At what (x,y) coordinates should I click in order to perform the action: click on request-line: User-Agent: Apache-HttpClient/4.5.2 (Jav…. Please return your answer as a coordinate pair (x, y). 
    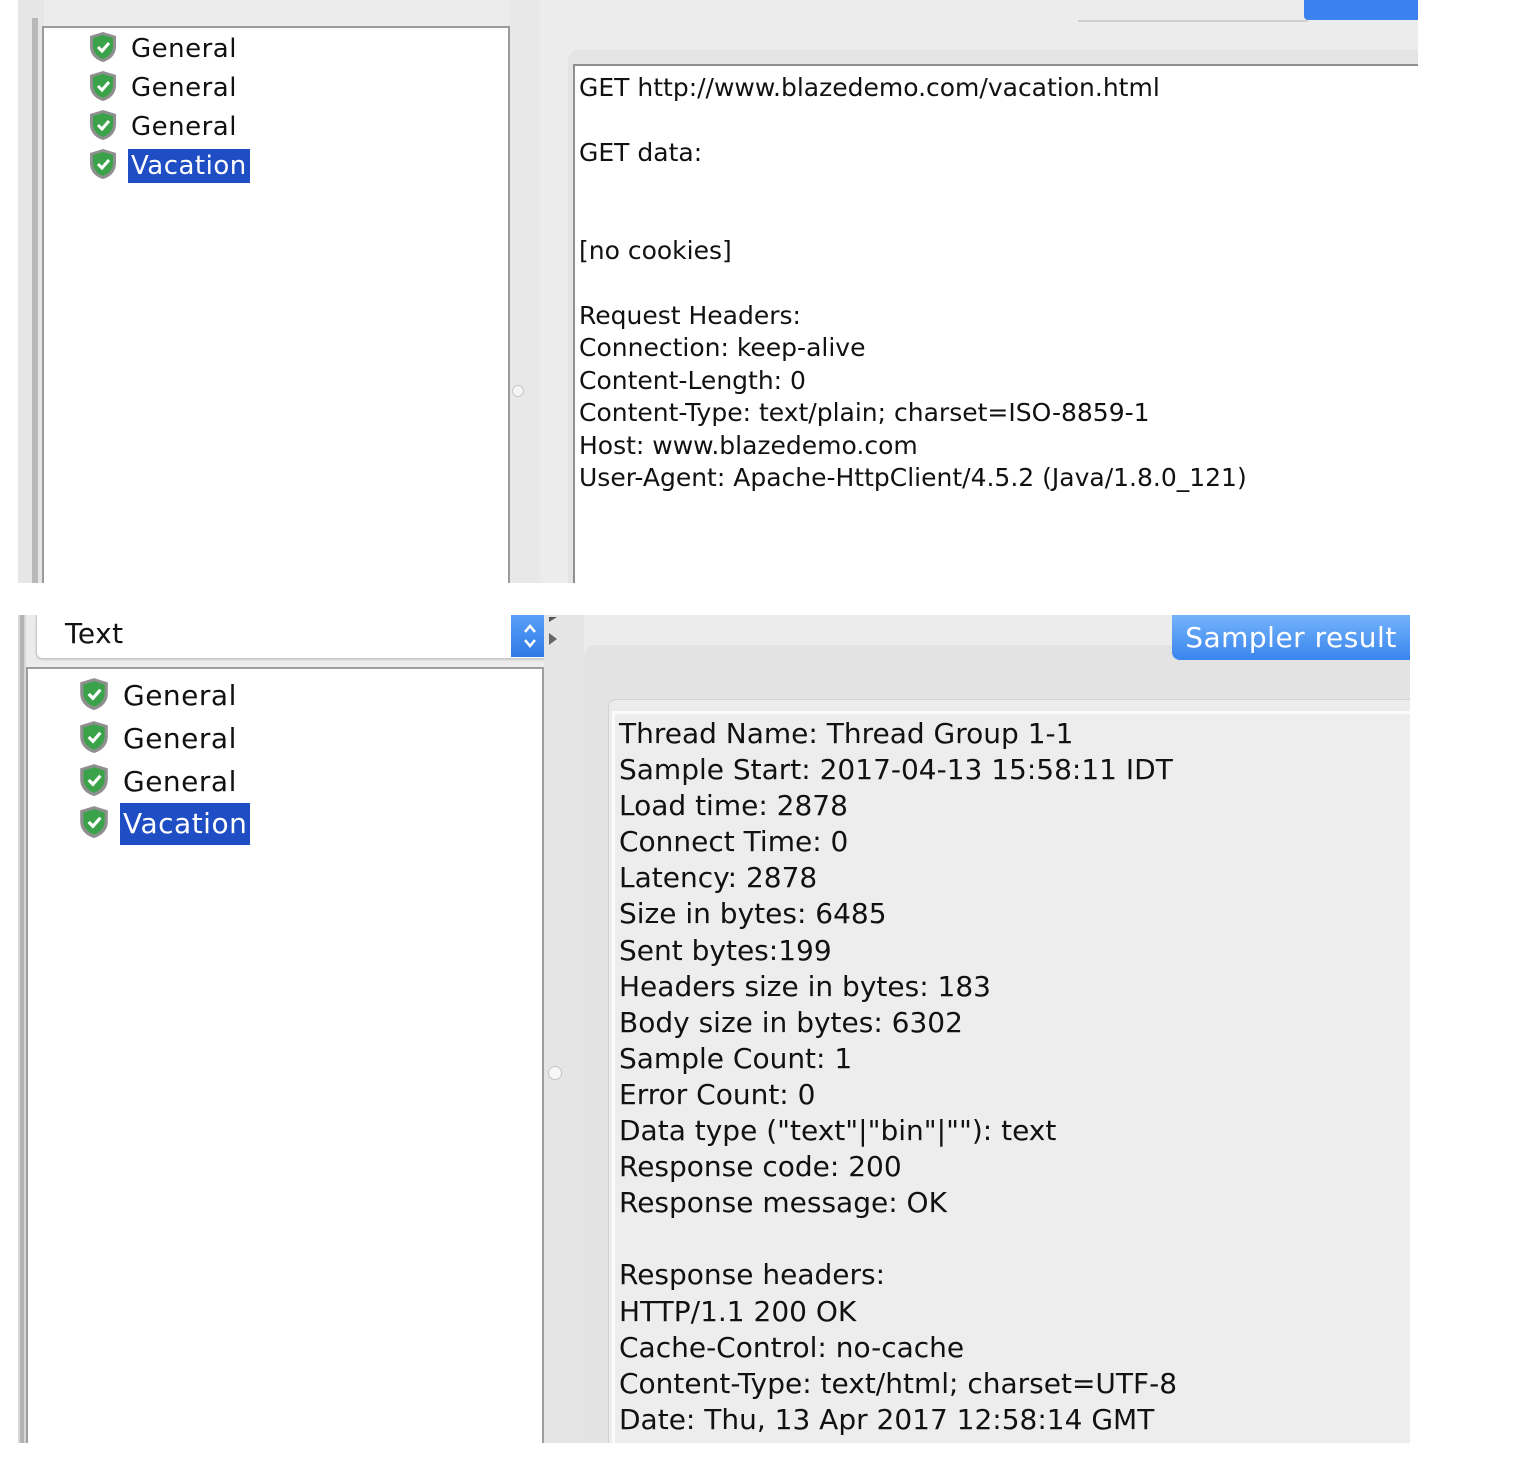
    Looking at the image, I should click on (913, 477).